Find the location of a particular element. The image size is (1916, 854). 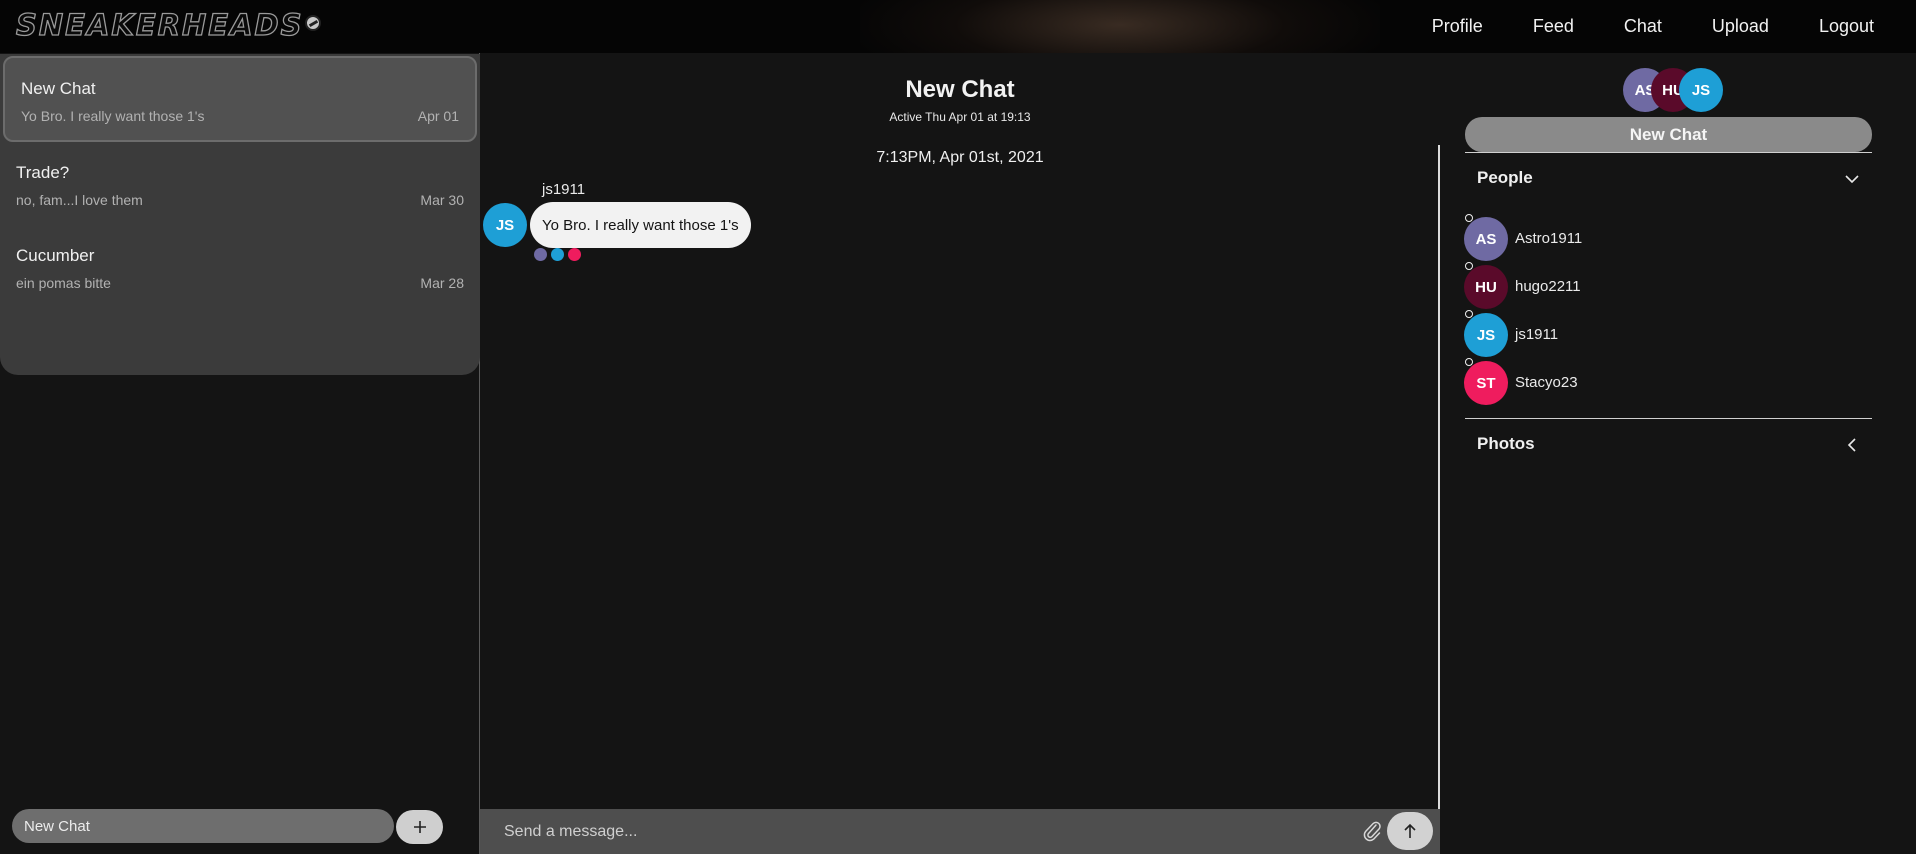

people-section-title: People is located at coordinates (1505, 178).